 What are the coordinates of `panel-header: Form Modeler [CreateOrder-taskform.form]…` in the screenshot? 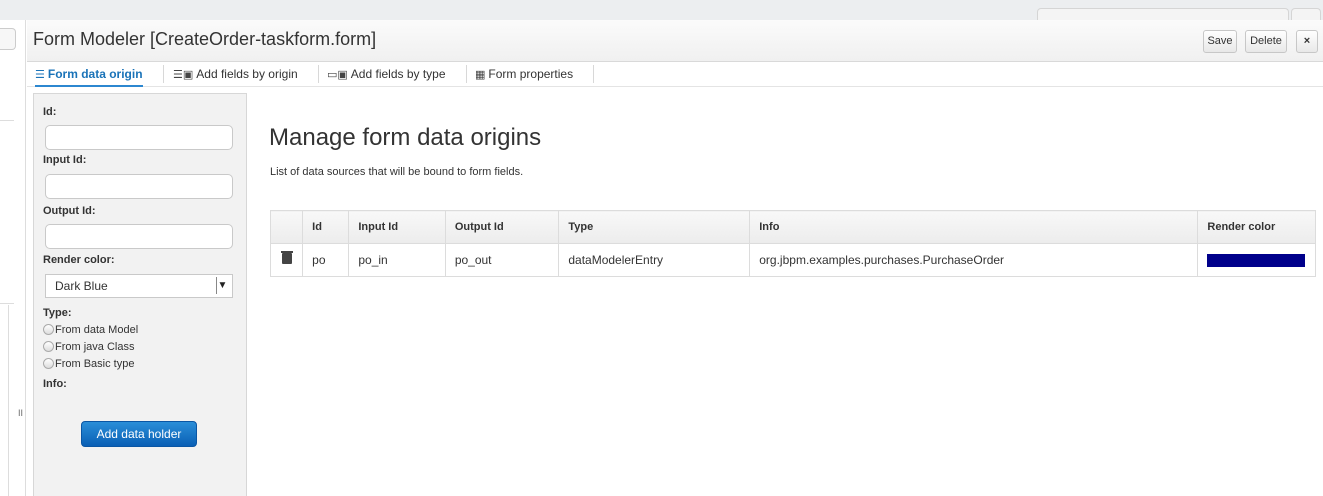 It's located at (675, 41).